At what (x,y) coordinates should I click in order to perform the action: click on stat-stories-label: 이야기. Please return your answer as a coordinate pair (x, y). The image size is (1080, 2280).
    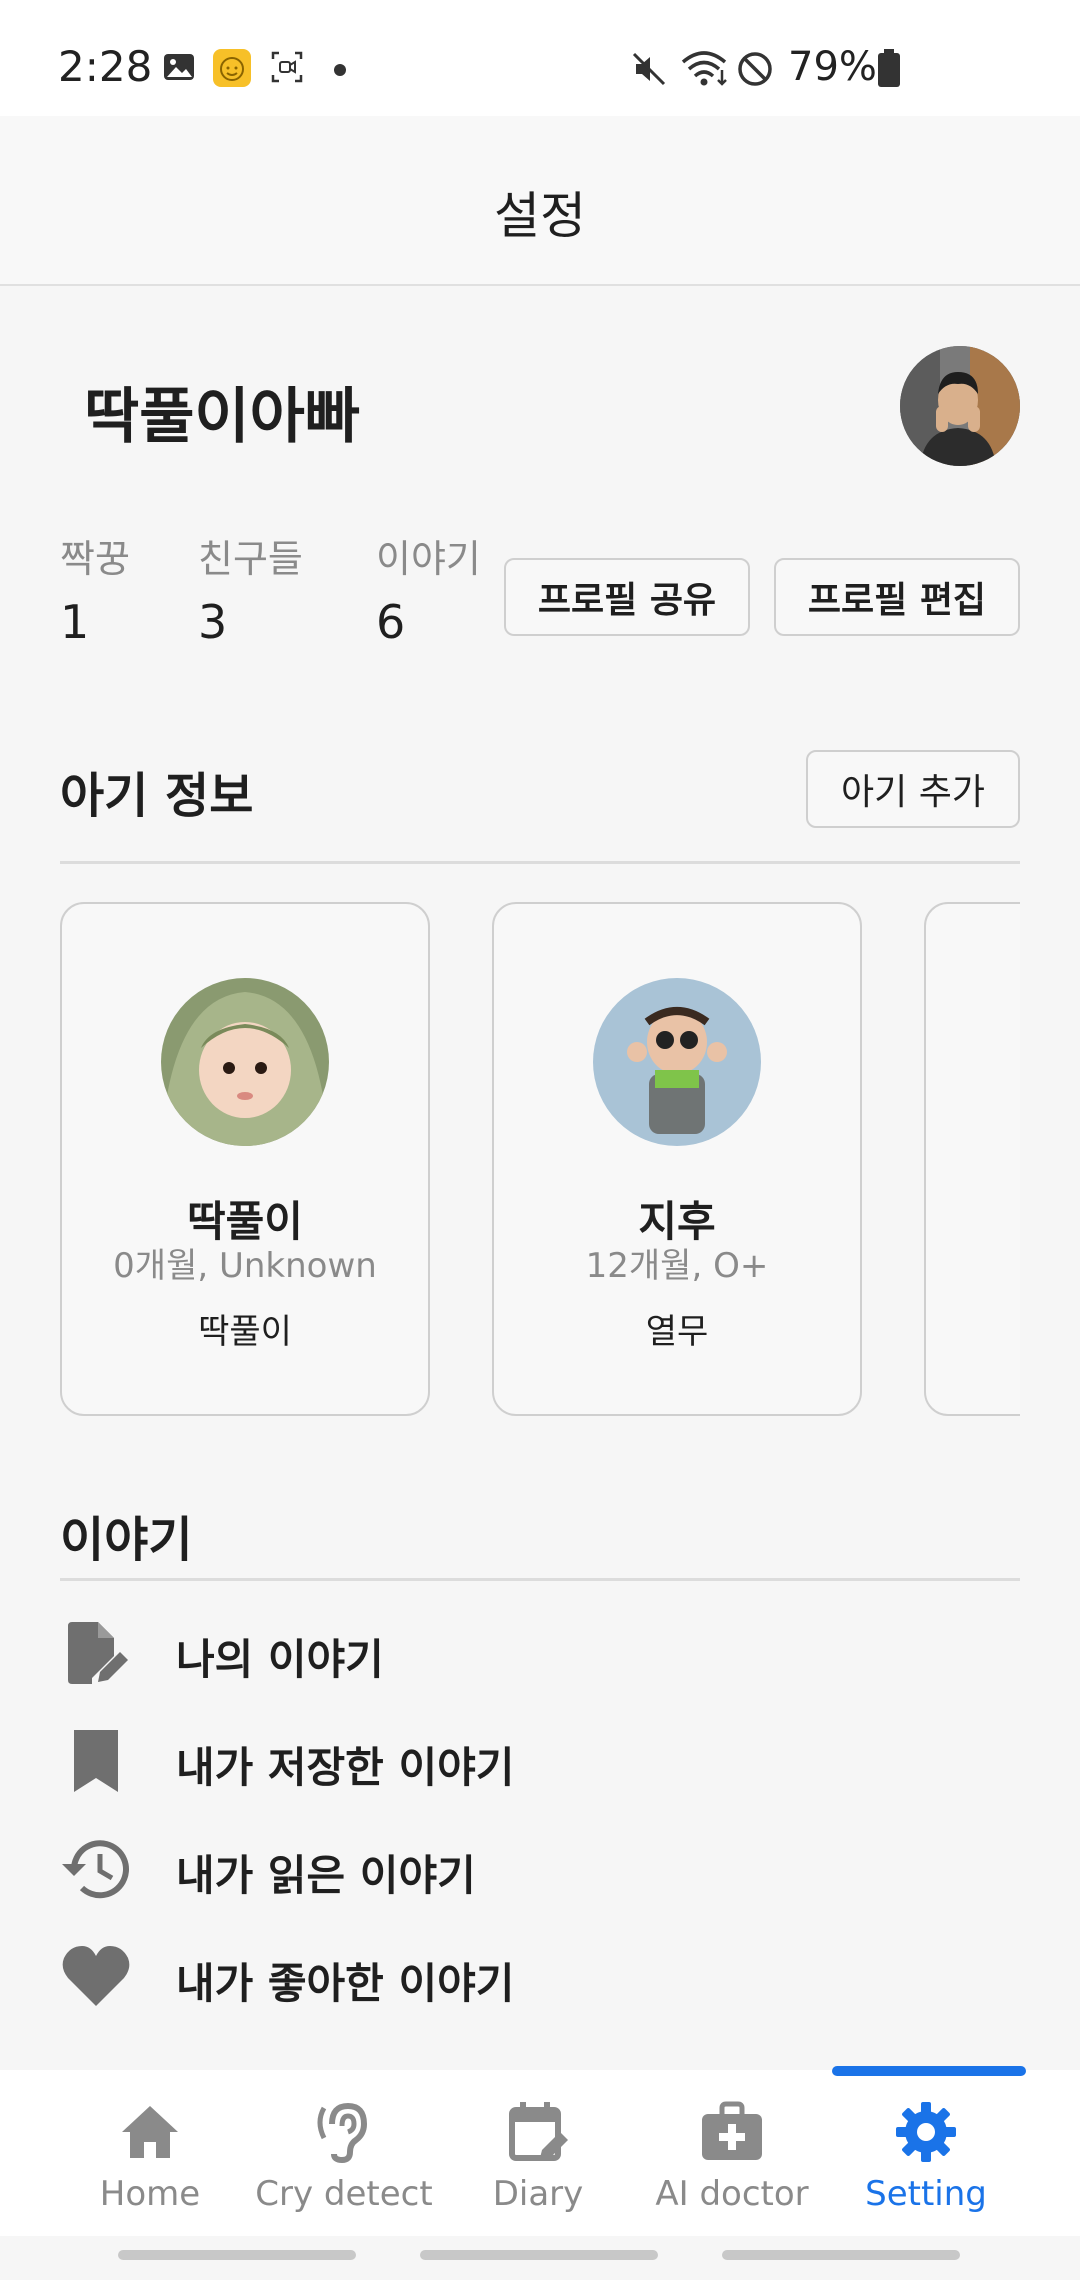
    Looking at the image, I should click on (428, 559).